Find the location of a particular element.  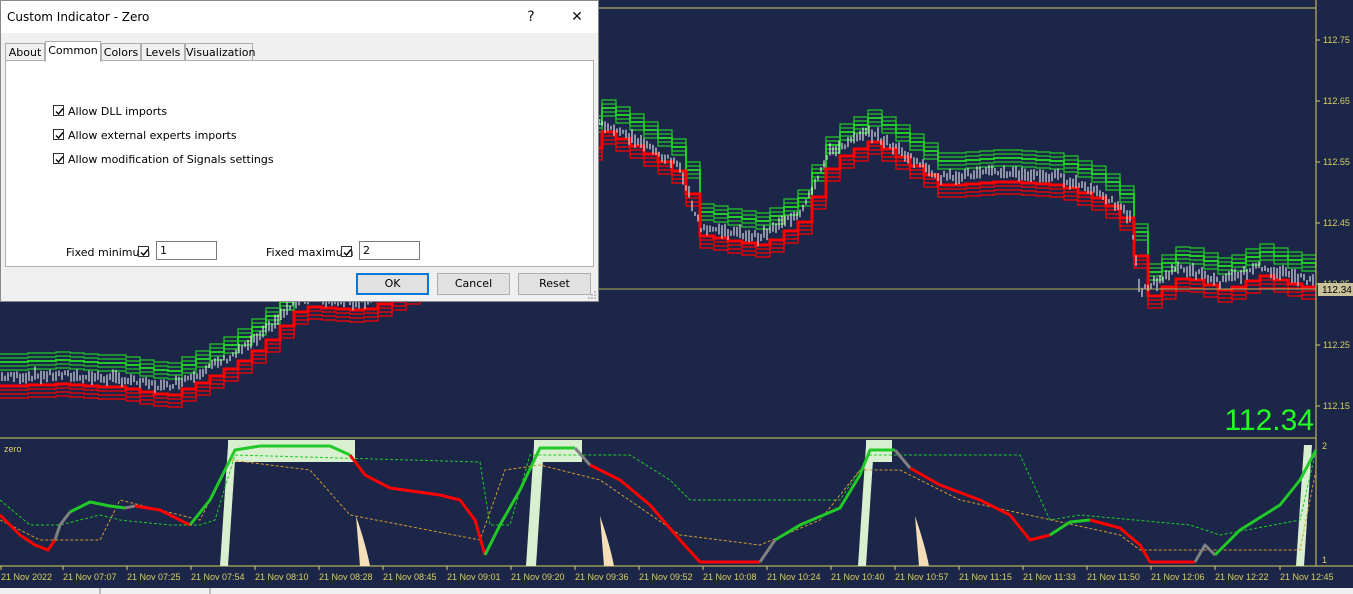

time-tick-label: 21 Nov 09:20 is located at coordinates (538, 577).